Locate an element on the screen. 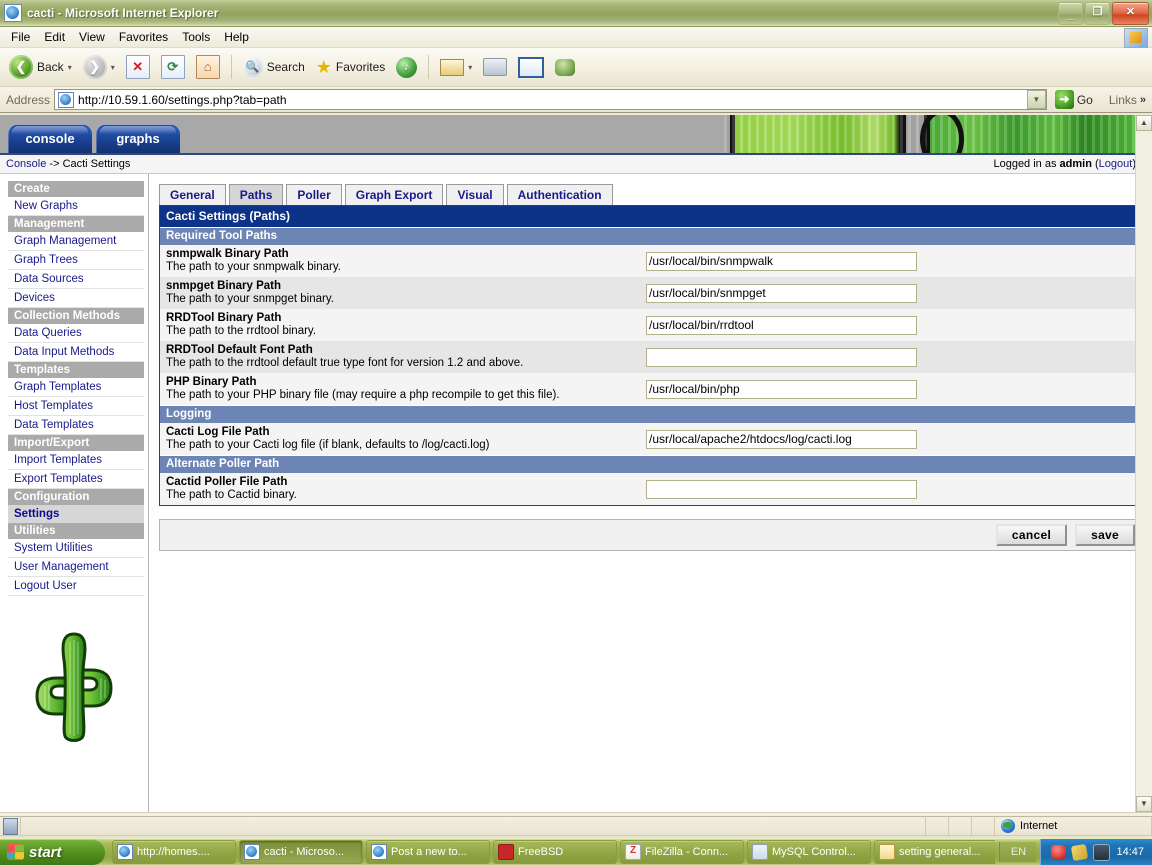 The width and height of the screenshot is (1152, 865). links-label: Links is located at coordinates (1122, 99).